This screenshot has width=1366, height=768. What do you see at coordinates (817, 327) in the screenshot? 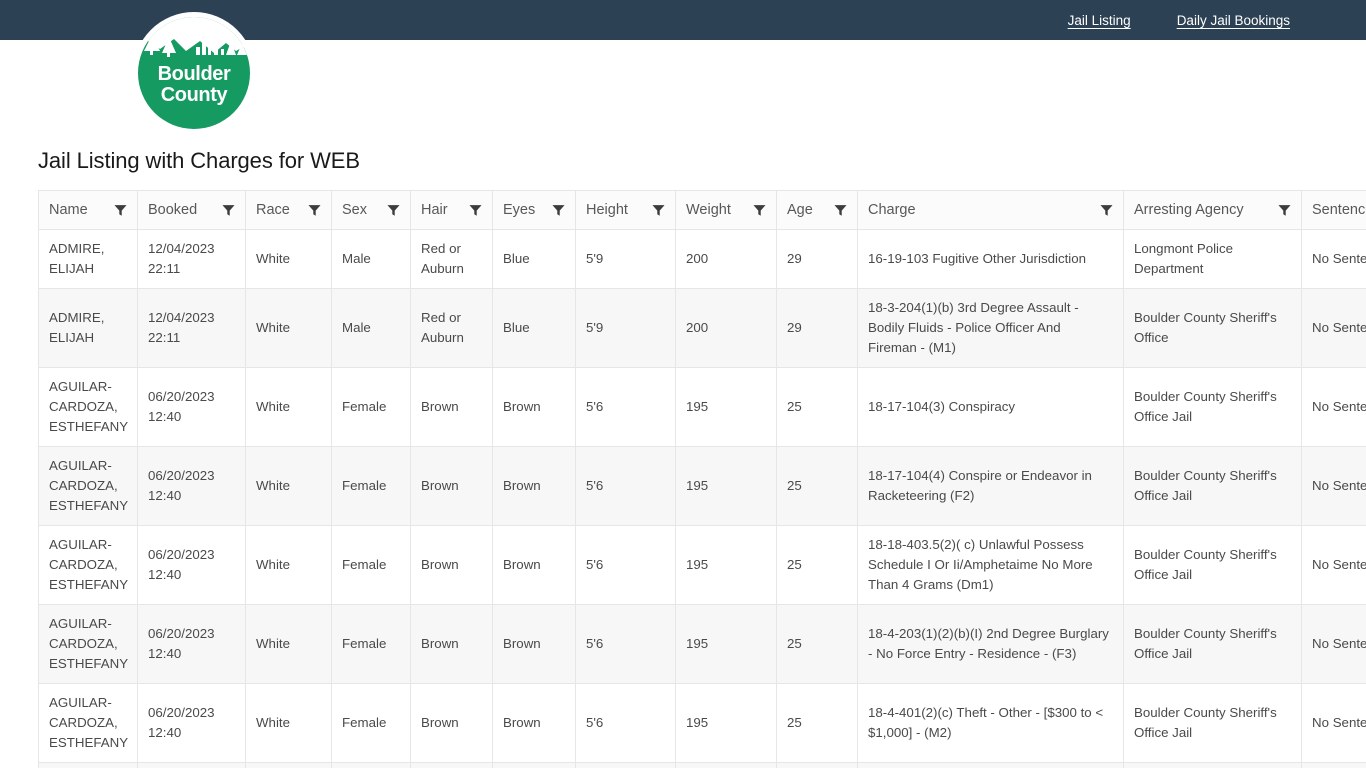
I see `cell-age: 29` at bounding box center [817, 327].